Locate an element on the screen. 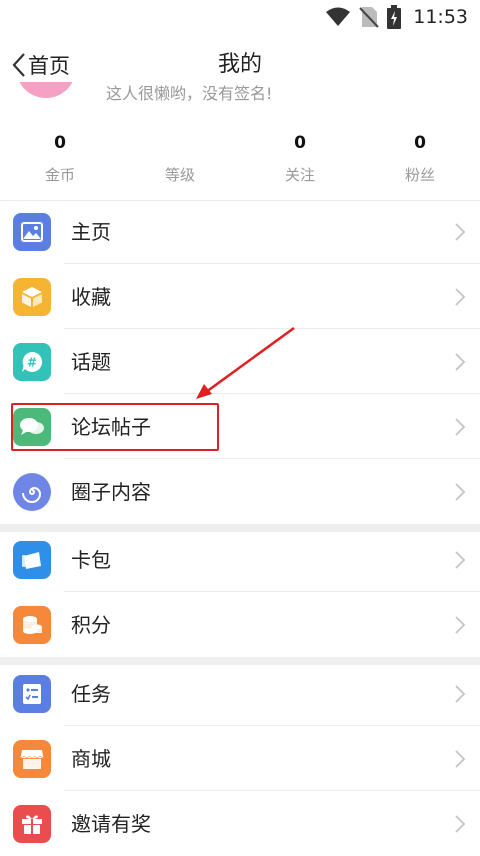 The width and height of the screenshot is (480, 856). store-icon is located at coordinates (32, 759).